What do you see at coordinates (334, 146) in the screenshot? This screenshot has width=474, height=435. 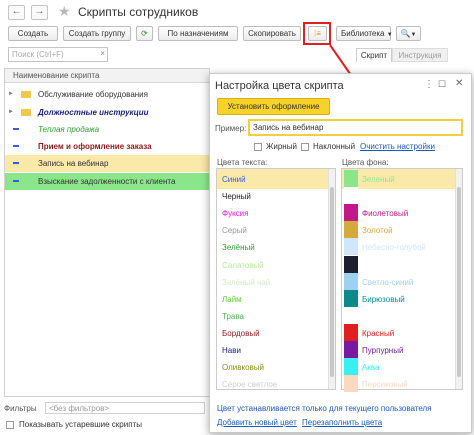 I see `italic-label: Наклонный` at bounding box center [334, 146].